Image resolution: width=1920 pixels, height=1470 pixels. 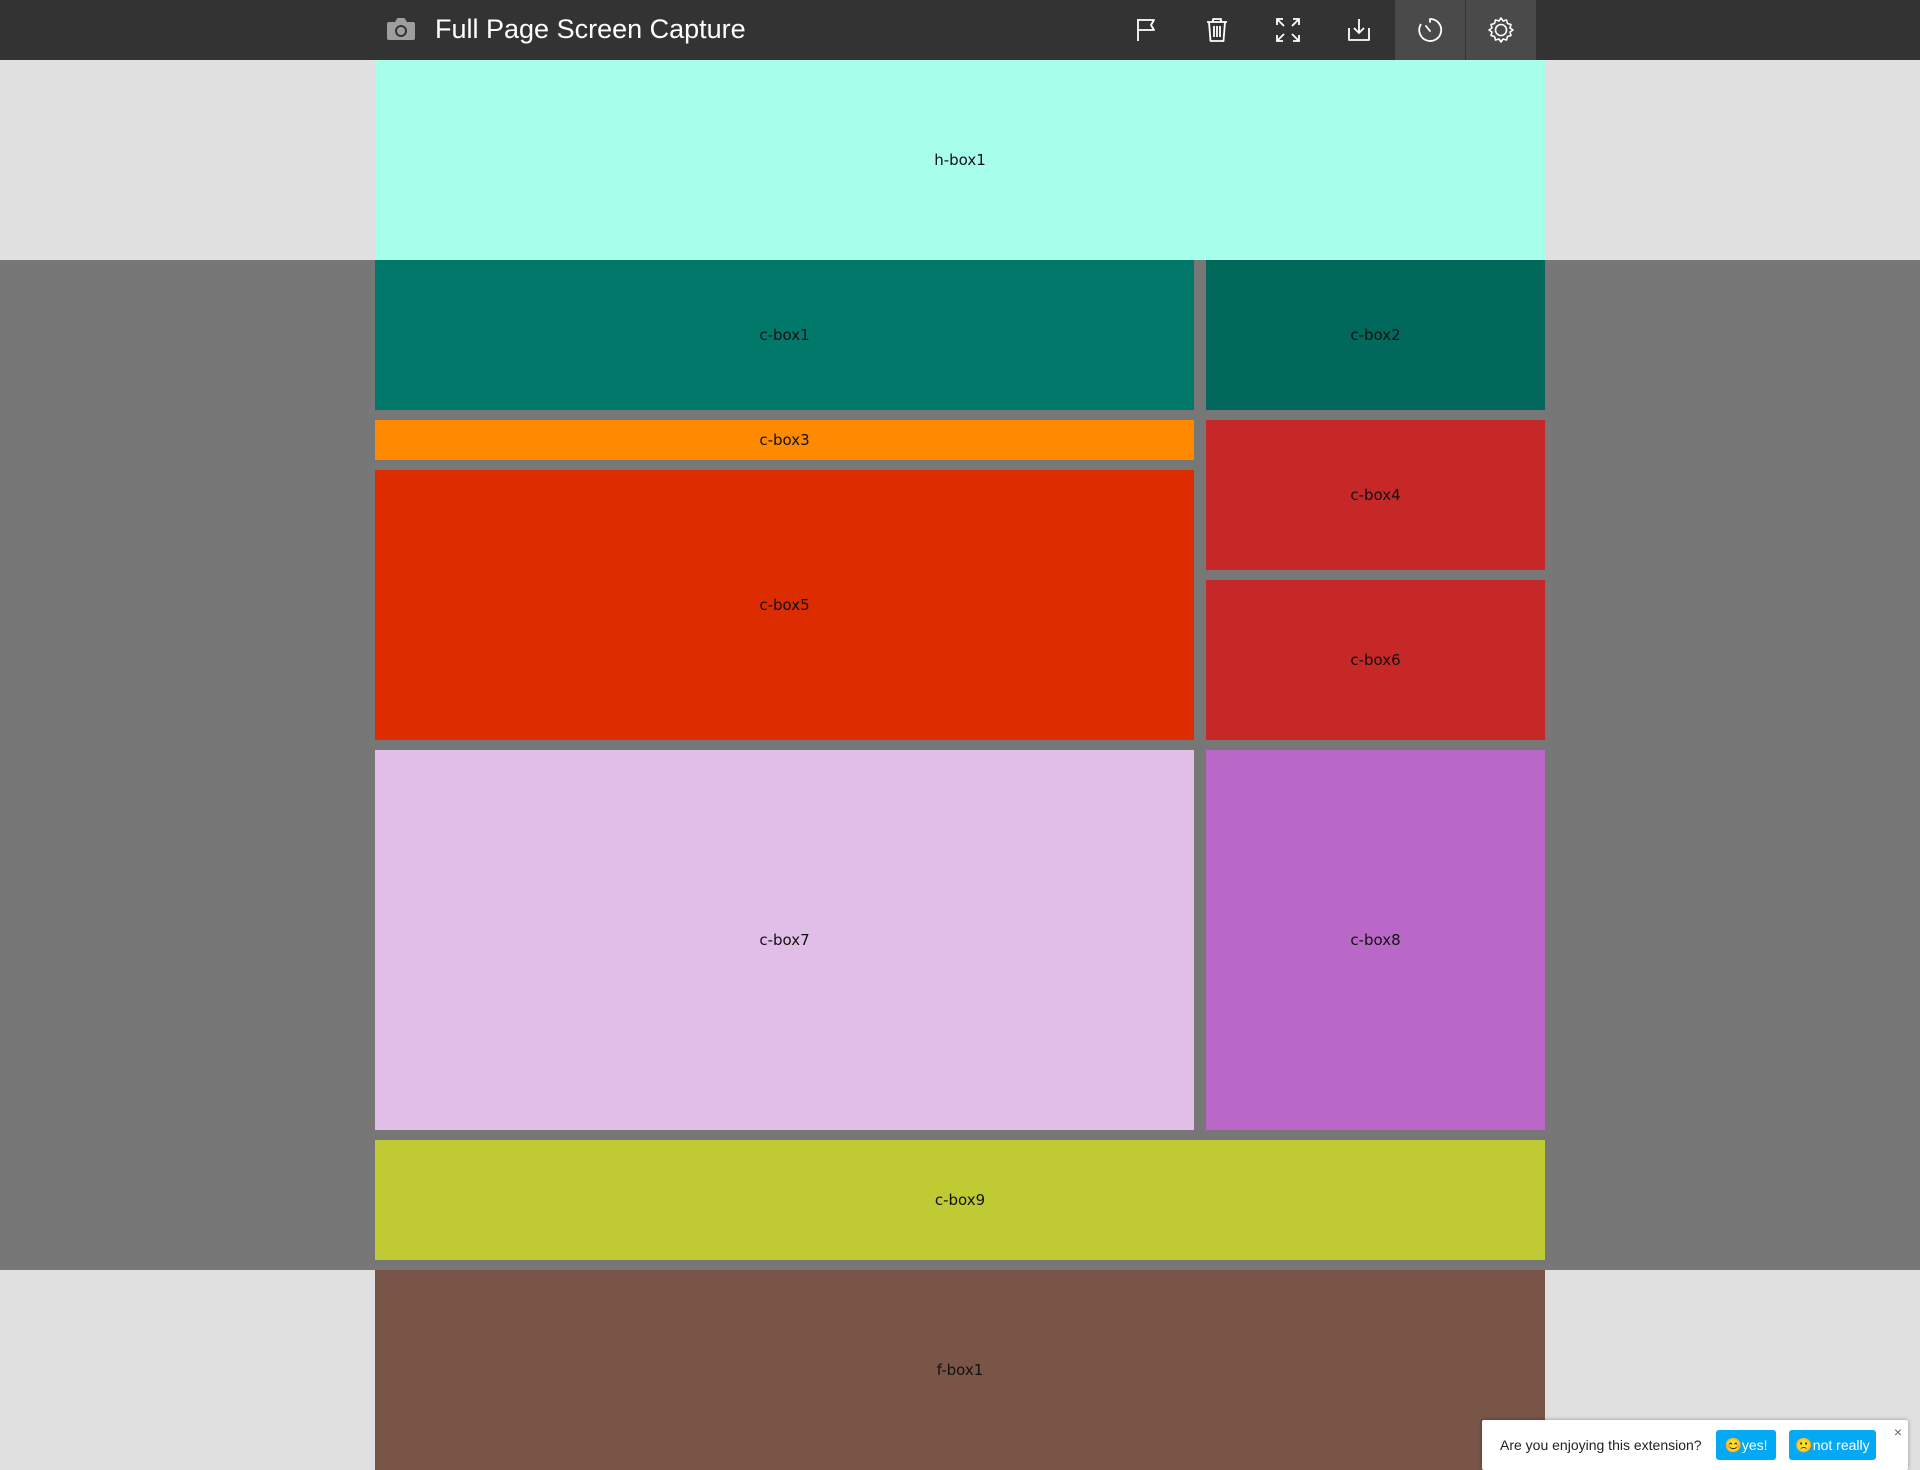 I want to click on fullscreen-button, so click(x=1288, y=30).